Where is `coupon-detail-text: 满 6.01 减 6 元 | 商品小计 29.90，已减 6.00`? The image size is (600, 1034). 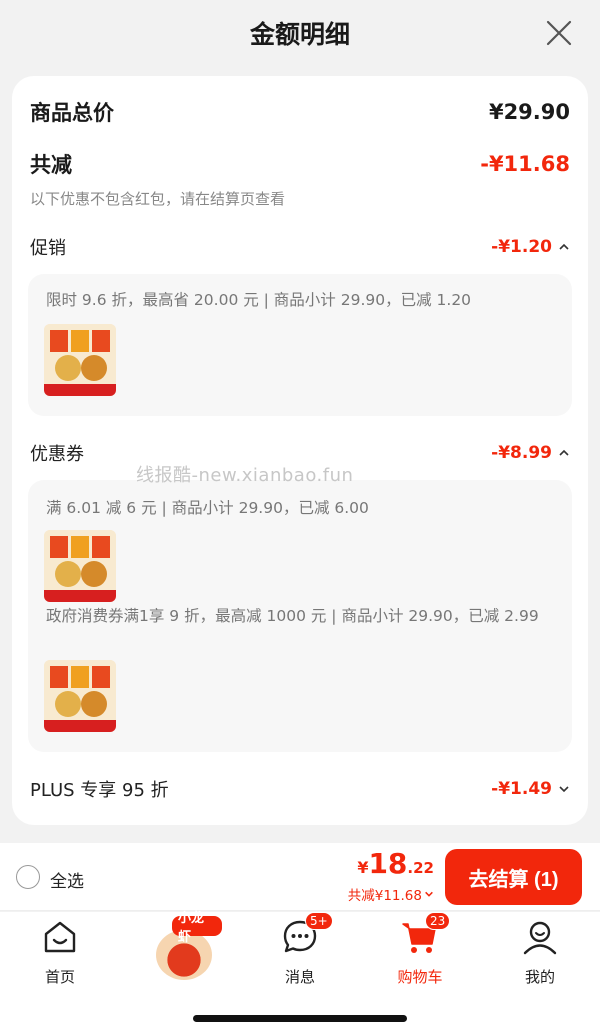 coupon-detail-text: 满 6.01 减 6 元 | 商品小计 29.90，已减 6.00 is located at coordinates (207, 508).